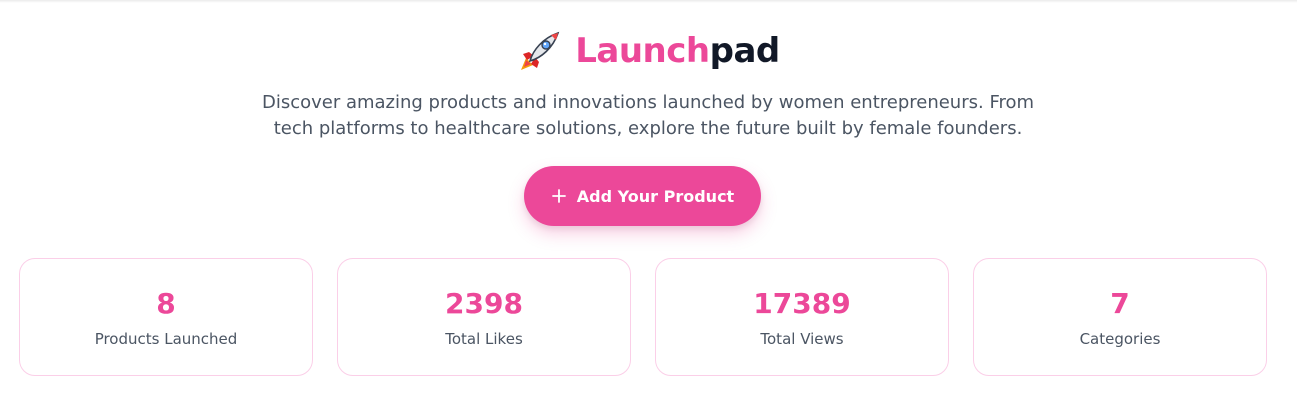 The height and width of the screenshot is (406, 1297). Describe the element at coordinates (540, 51) in the screenshot. I see `rocket-icon` at that location.